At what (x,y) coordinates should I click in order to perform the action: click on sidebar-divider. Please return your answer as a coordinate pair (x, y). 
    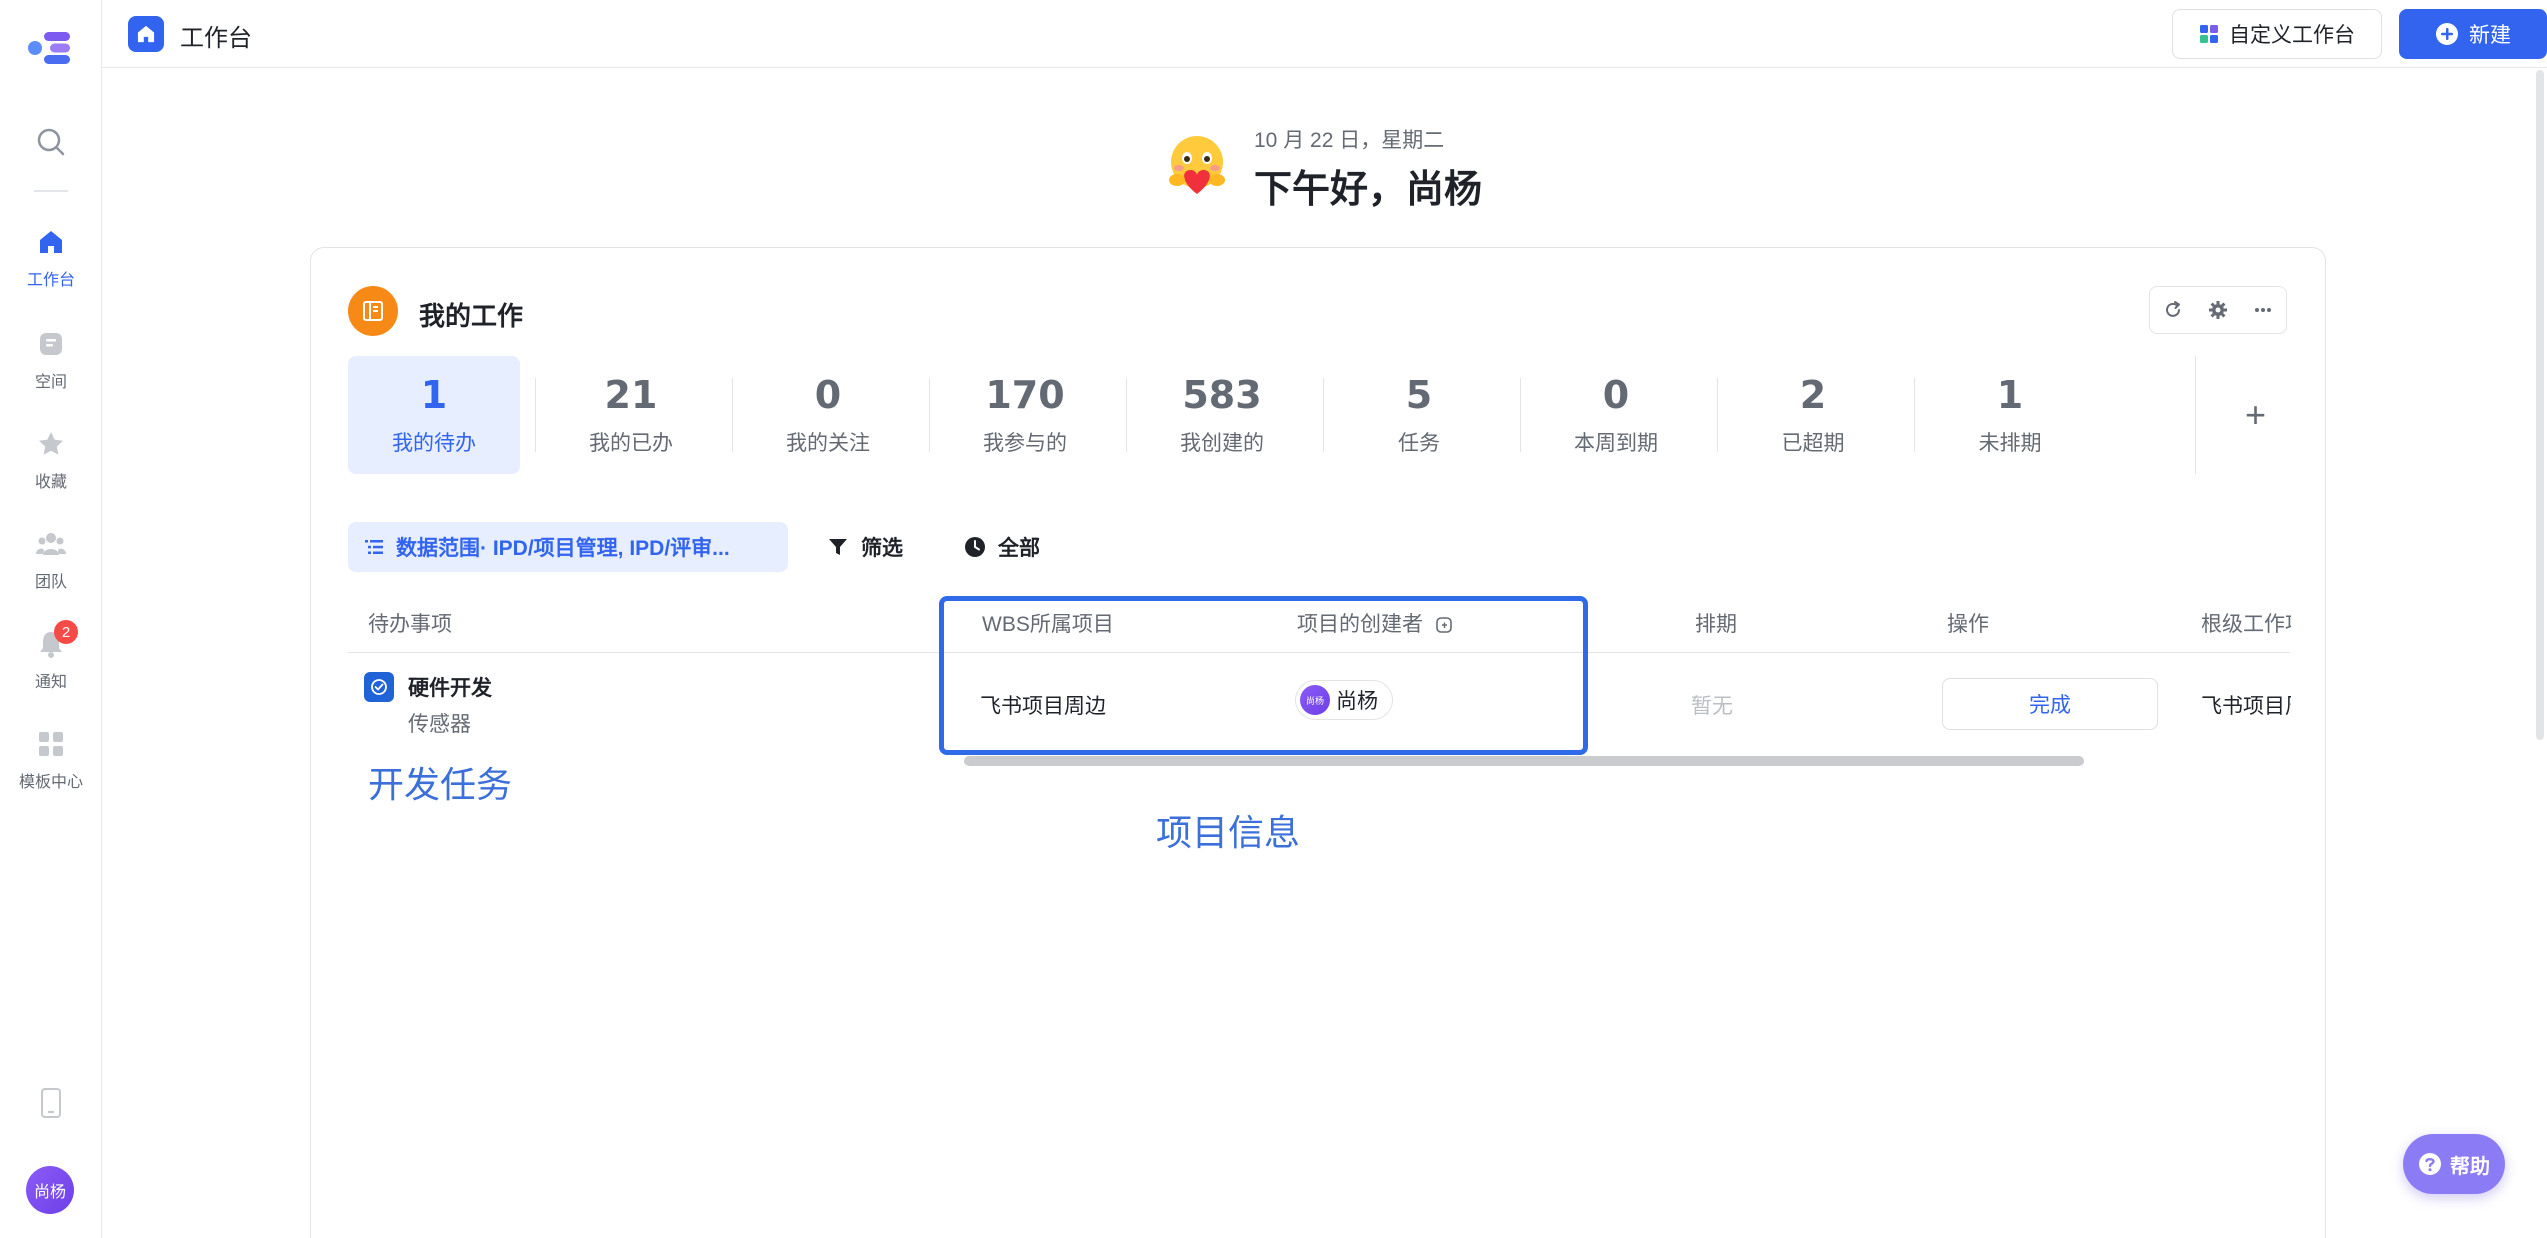
    Looking at the image, I should click on (51, 191).